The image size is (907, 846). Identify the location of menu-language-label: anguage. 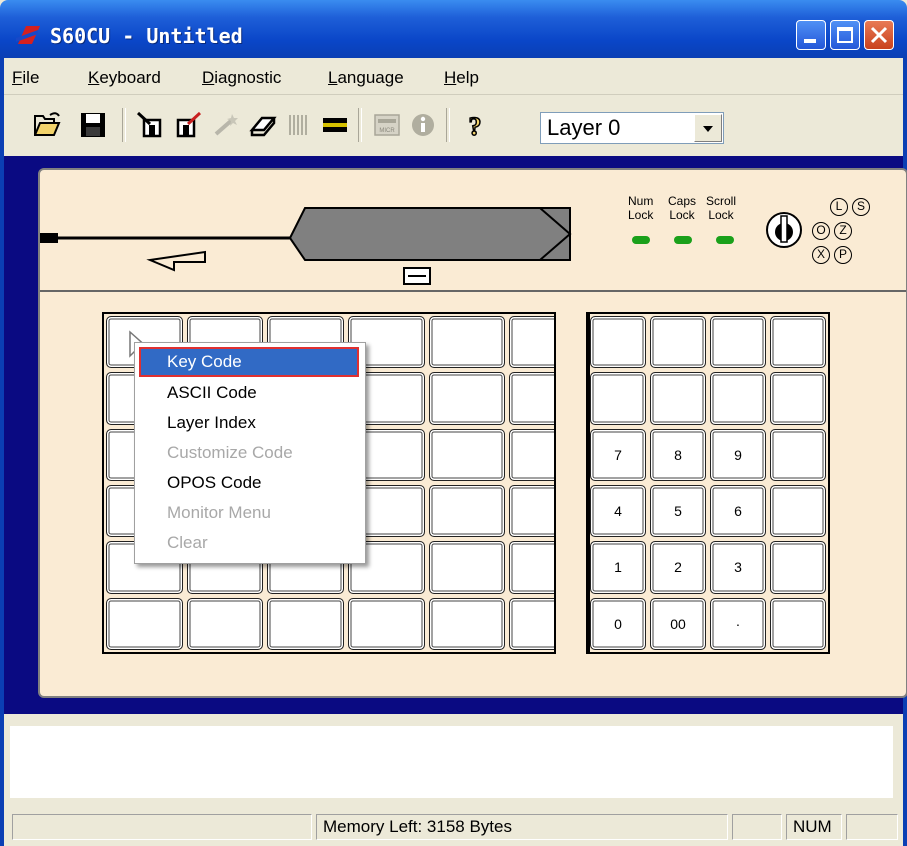
(370, 77).